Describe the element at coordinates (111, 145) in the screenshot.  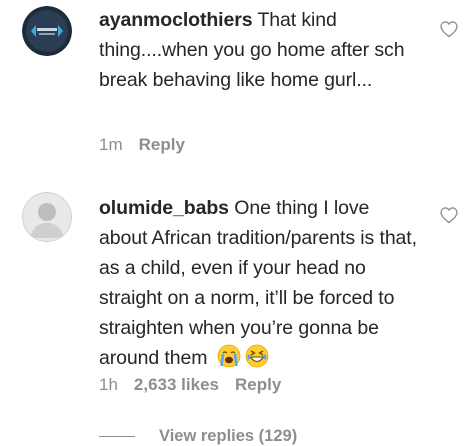
I see `comment-timestamp: 1m` at that location.